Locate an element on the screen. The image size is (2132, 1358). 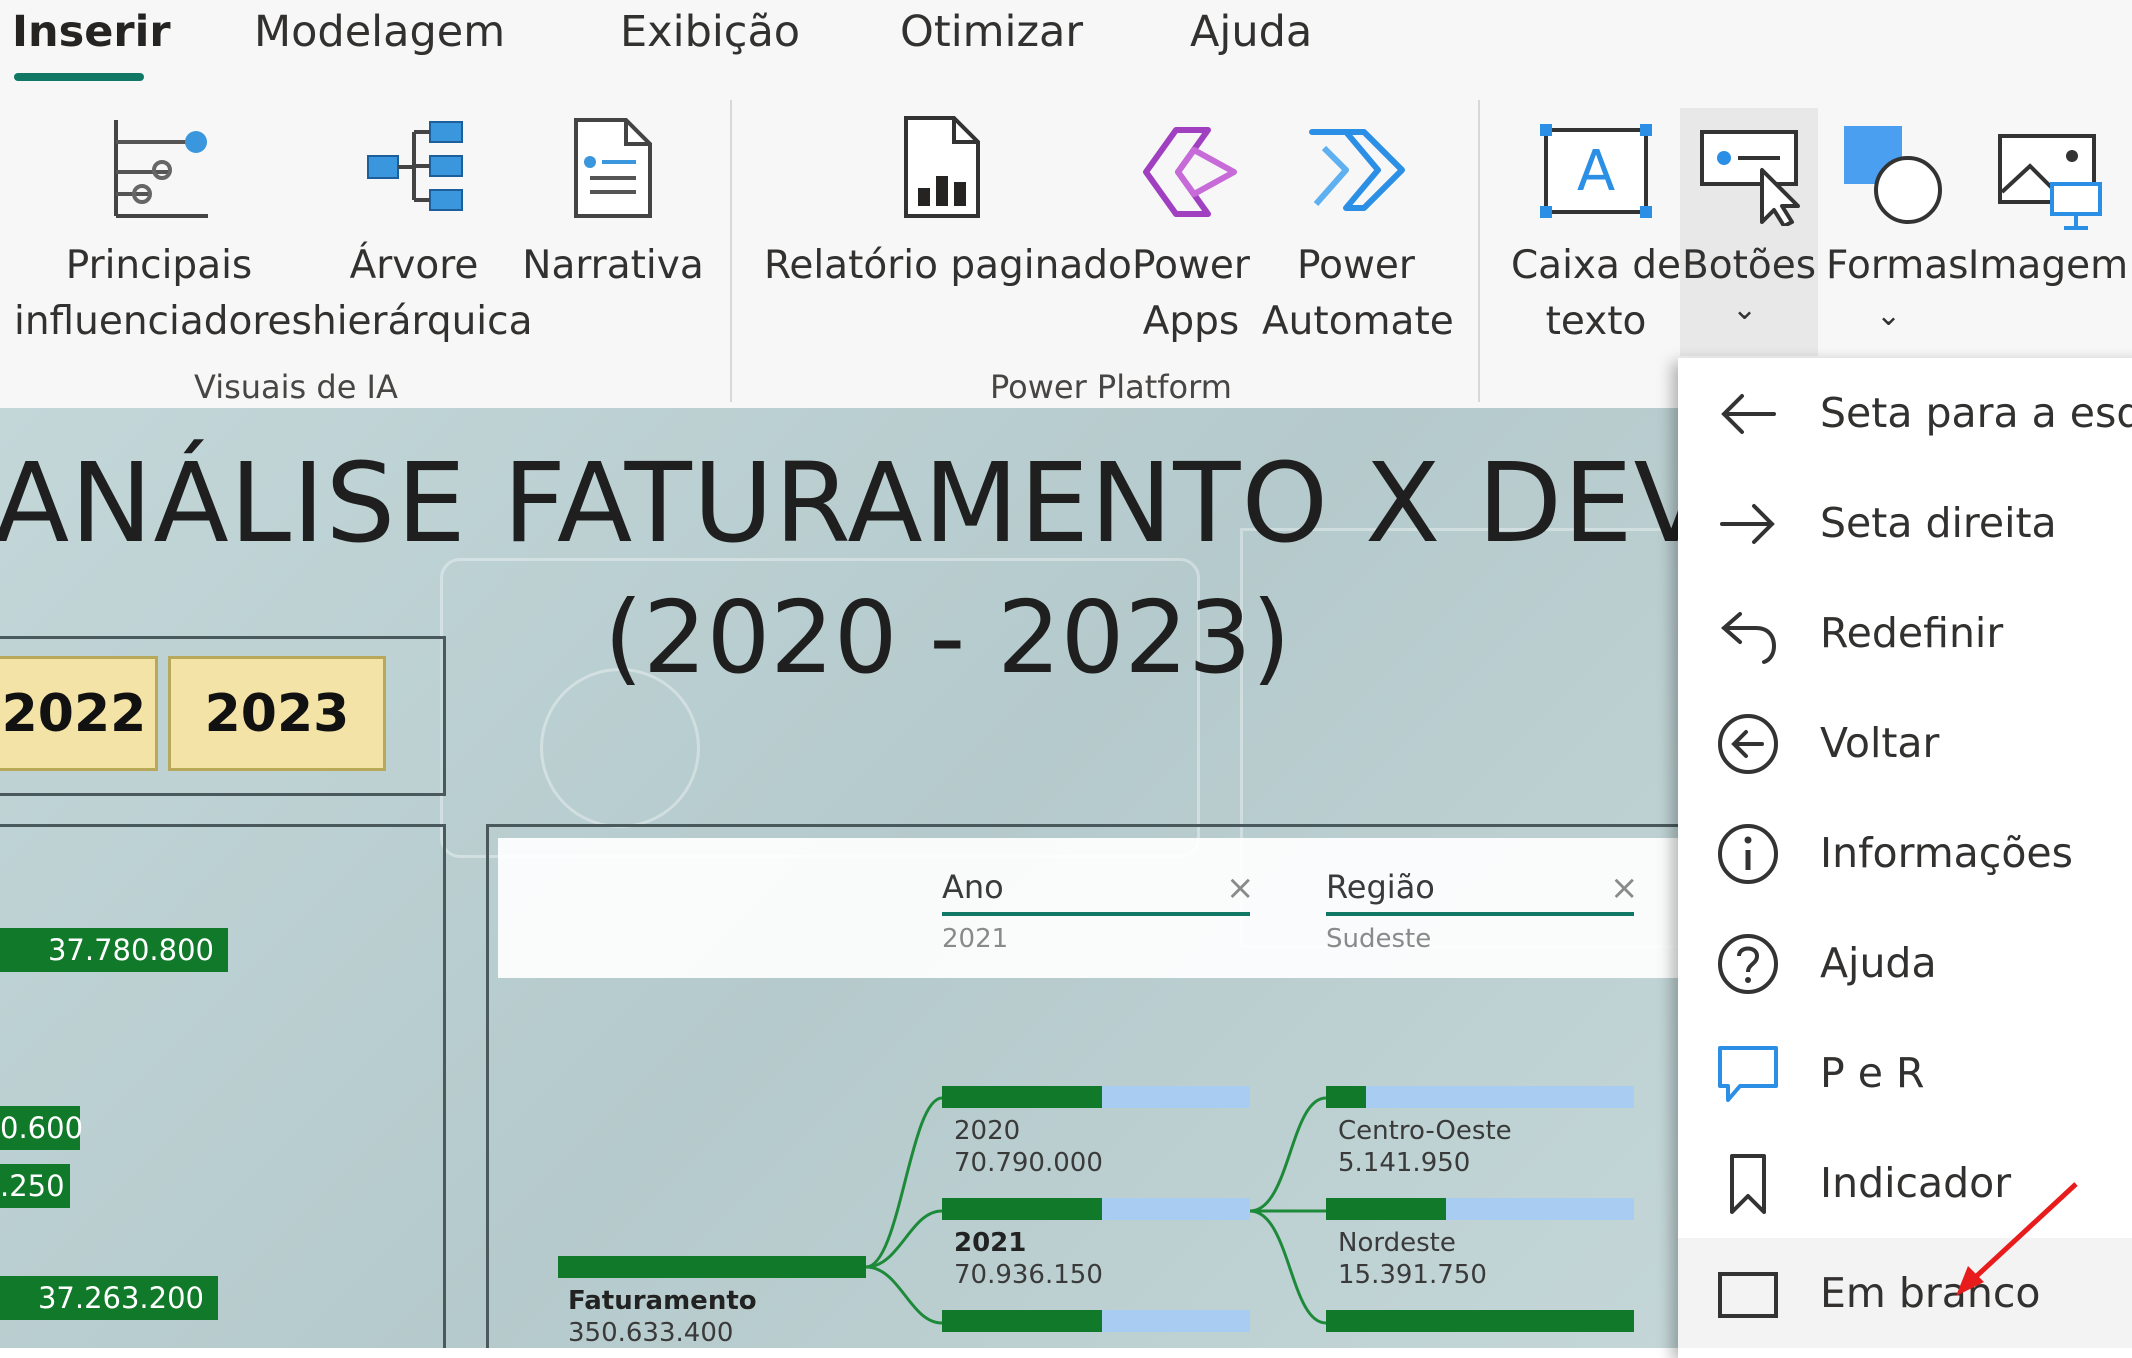
arrow-left-icon is located at coordinates (1748, 414).